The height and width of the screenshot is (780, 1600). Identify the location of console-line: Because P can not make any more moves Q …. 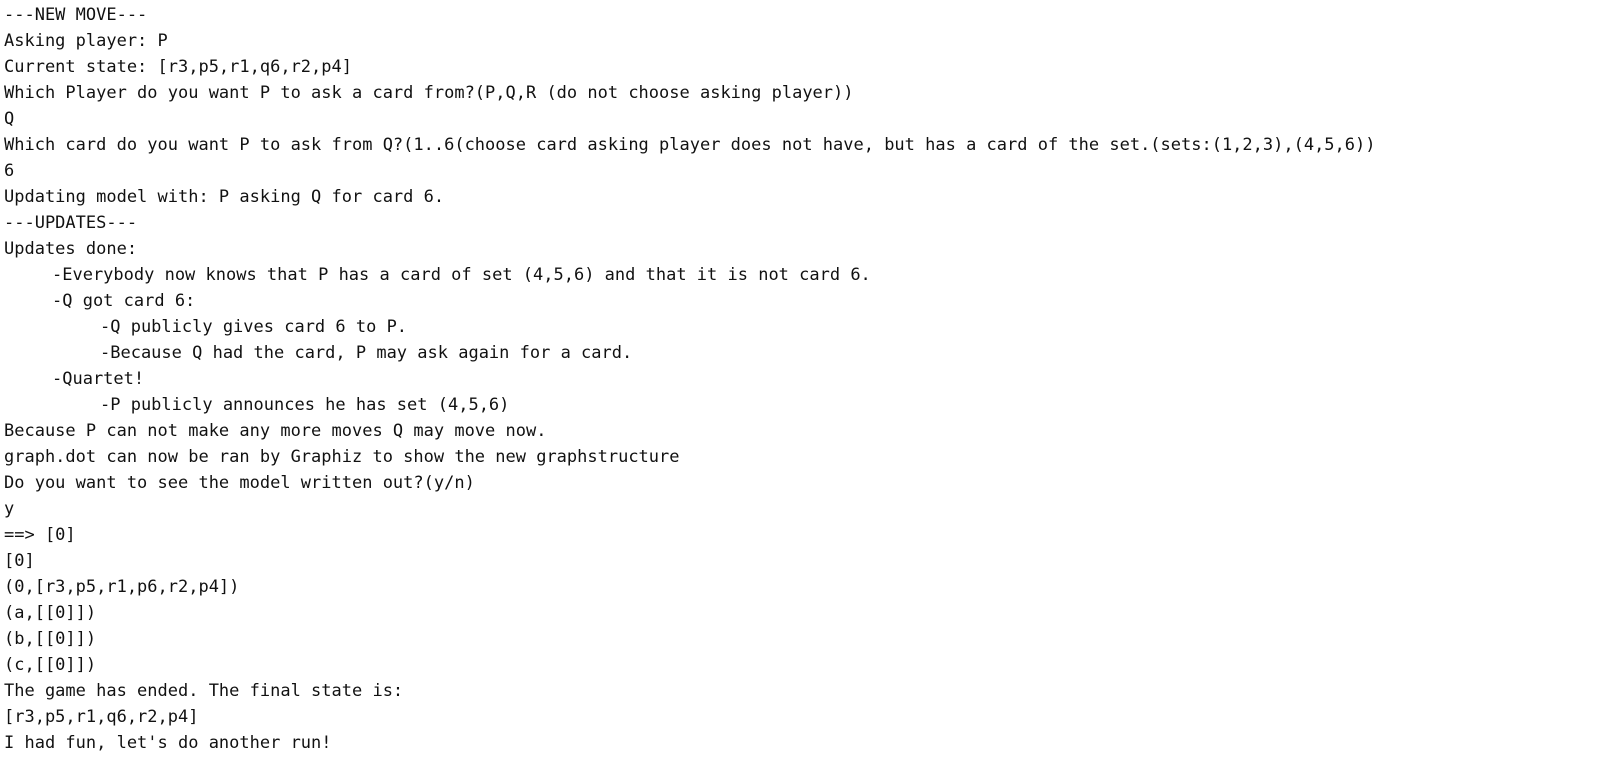
(275, 431).